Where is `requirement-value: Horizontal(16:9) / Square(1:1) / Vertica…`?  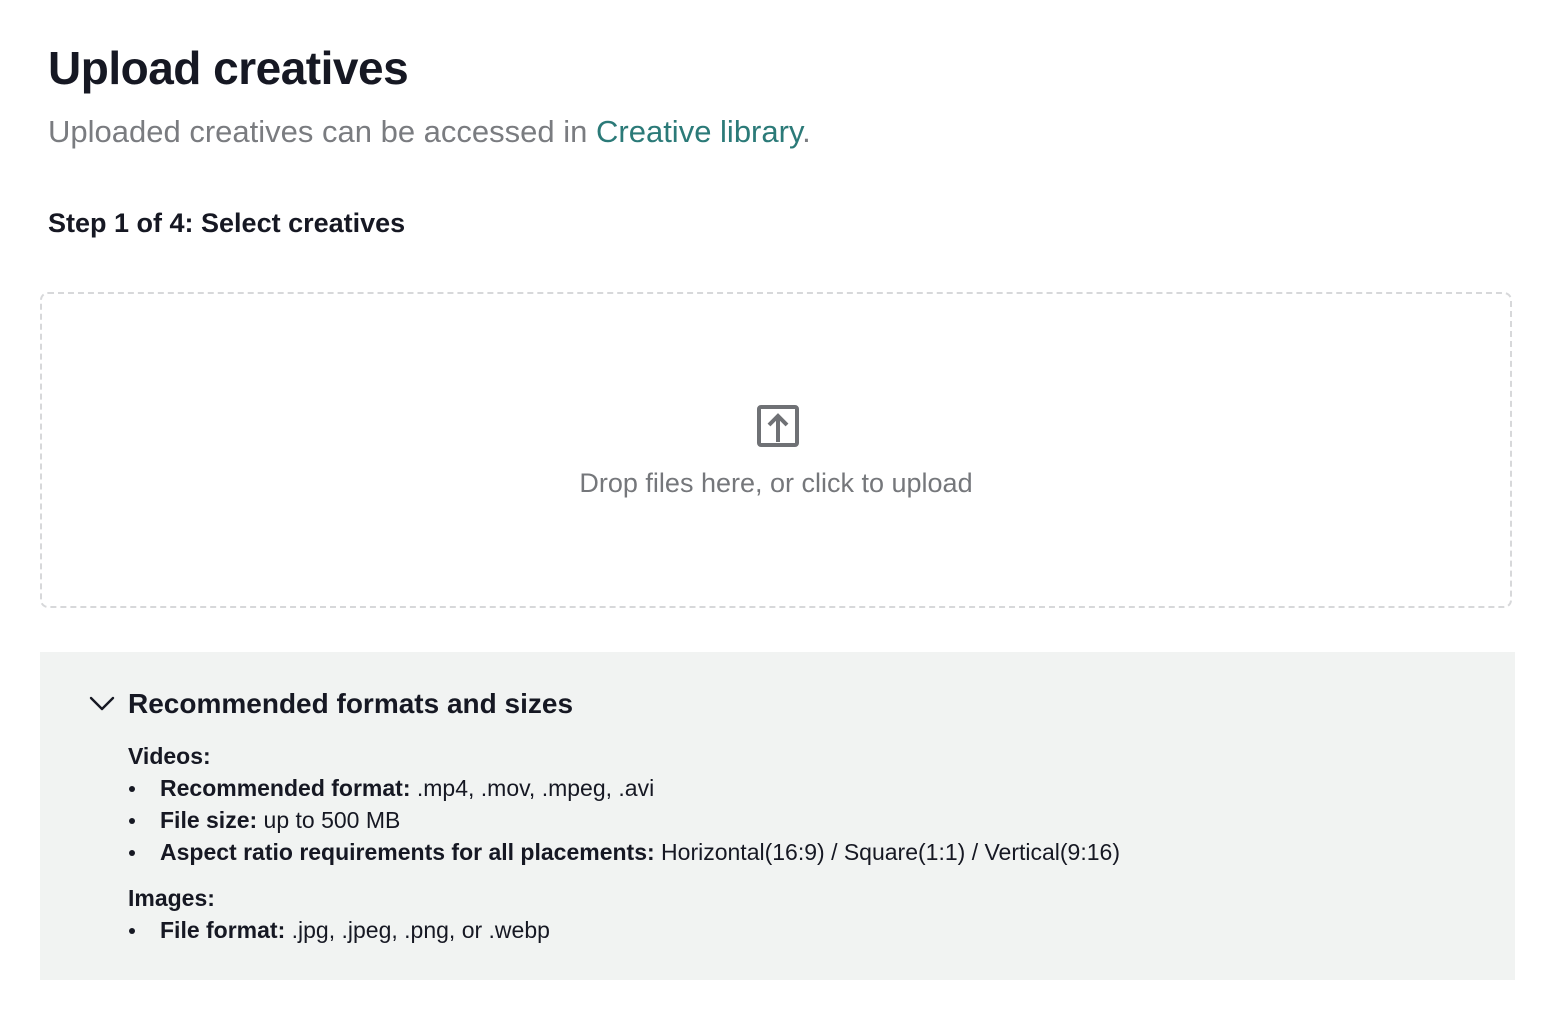 requirement-value: Horizontal(16:9) / Square(1:1) / Vertica… is located at coordinates (887, 852).